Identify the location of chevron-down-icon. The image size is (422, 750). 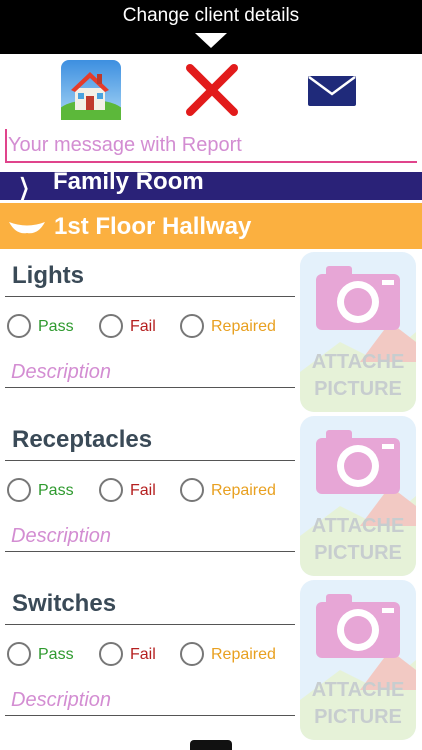
(27, 228).